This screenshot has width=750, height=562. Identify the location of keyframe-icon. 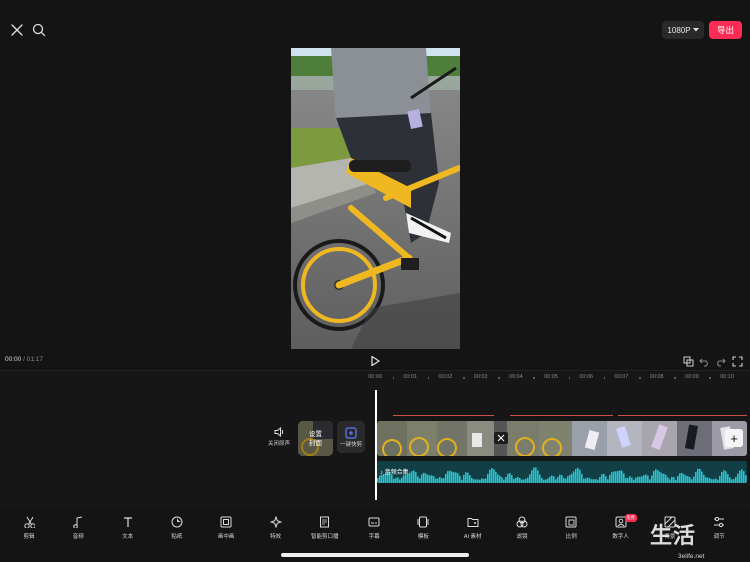
(688, 360).